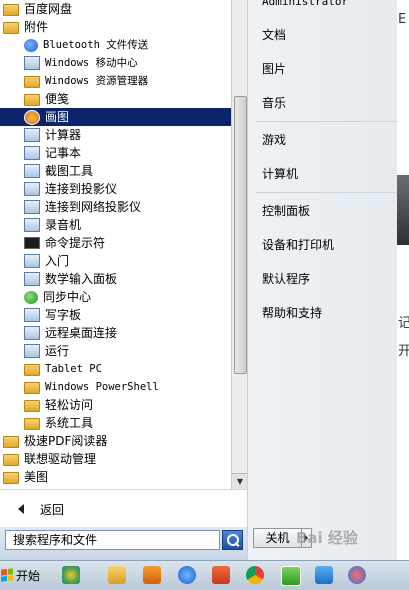 This screenshot has width=409, height=590. I want to click on program-label: 系统工具, so click(69, 423).